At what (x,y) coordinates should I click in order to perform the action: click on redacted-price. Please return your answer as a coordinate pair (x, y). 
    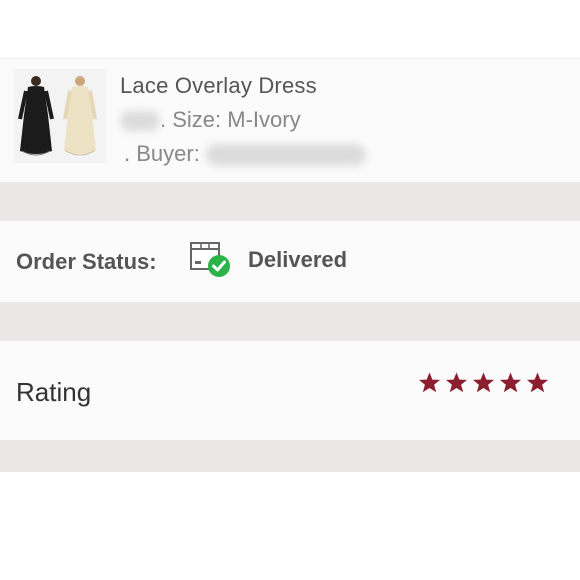
    Looking at the image, I should click on (140, 121).